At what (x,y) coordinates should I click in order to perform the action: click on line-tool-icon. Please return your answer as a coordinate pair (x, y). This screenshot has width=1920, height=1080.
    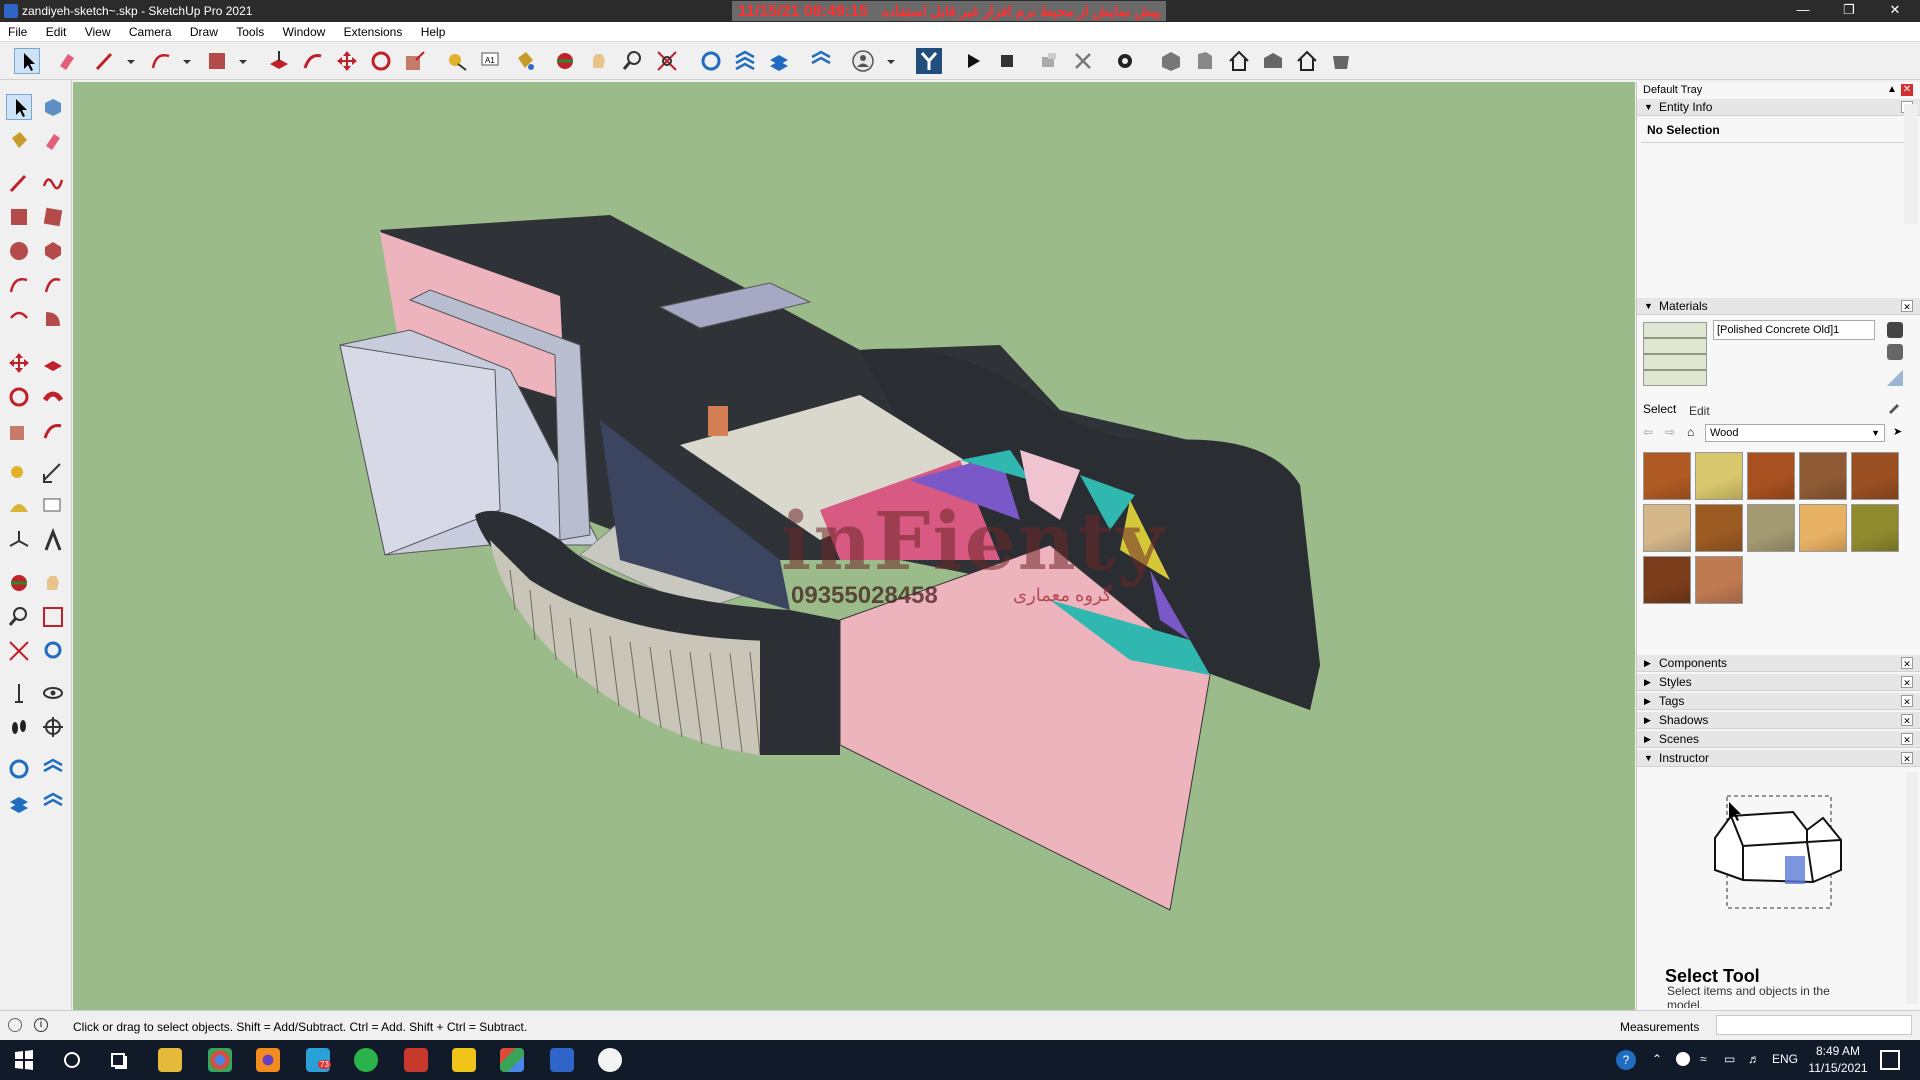
    Looking at the image, I should click on (19, 183).